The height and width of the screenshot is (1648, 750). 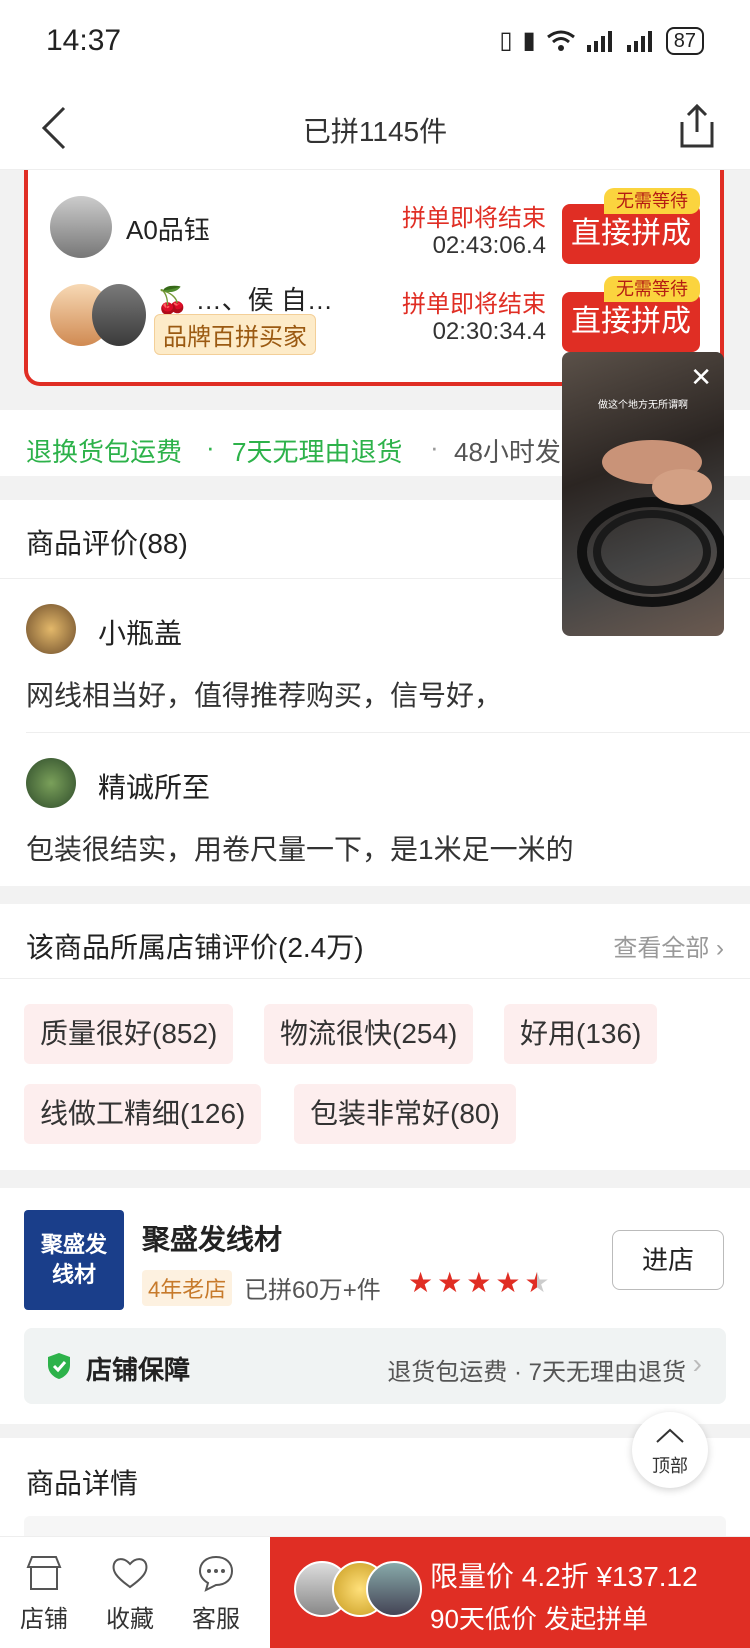 I want to click on enter-store-button: 进店, so click(x=668, y=1260).